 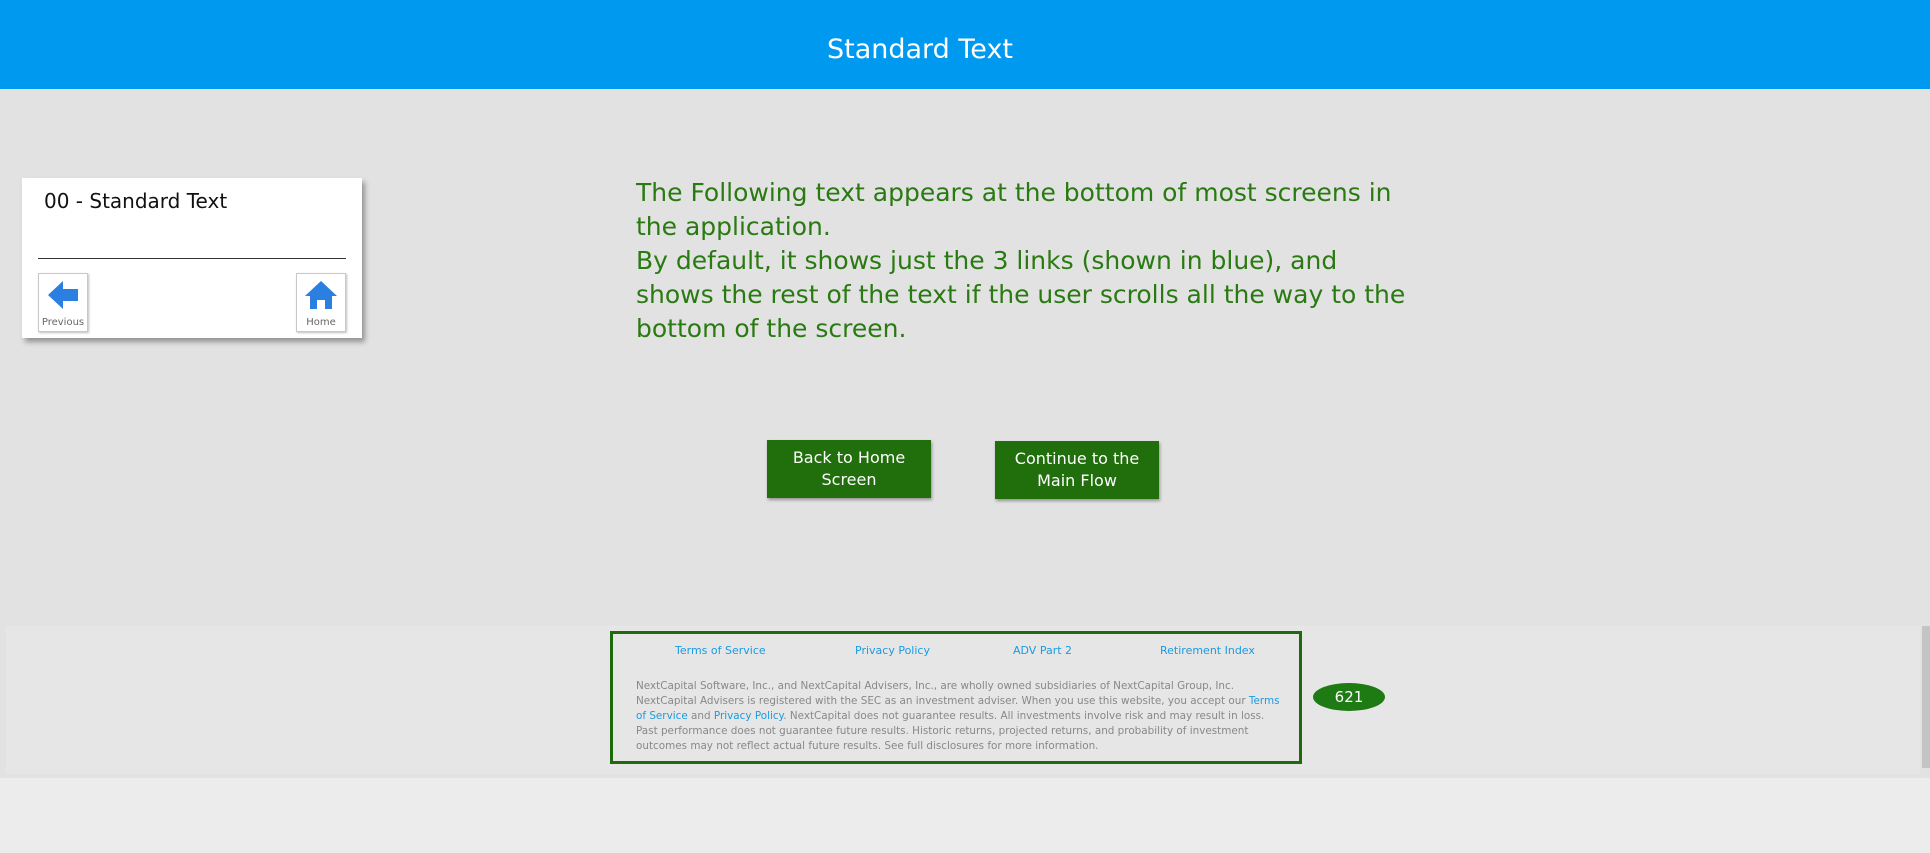 What do you see at coordinates (63, 295) in the screenshot?
I see `arrow-left-icon` at bounding box center [63, 295].